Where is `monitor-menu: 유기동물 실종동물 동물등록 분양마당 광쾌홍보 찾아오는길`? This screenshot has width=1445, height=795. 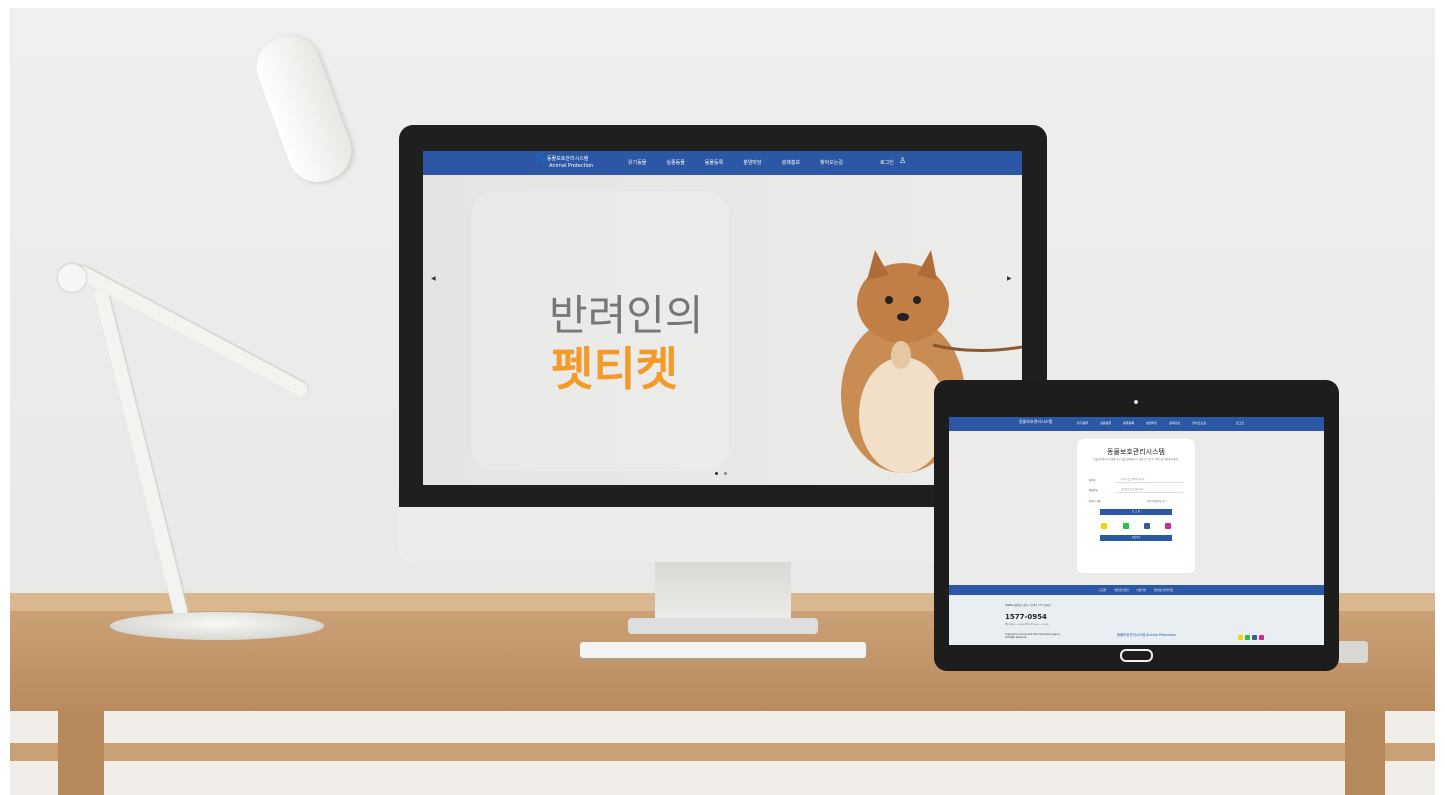
monitor-menu: 유기동물 실종동물 동물등록 분양마당 광쾌홍보 찾아오는길 is located at coordinates (735, 162).